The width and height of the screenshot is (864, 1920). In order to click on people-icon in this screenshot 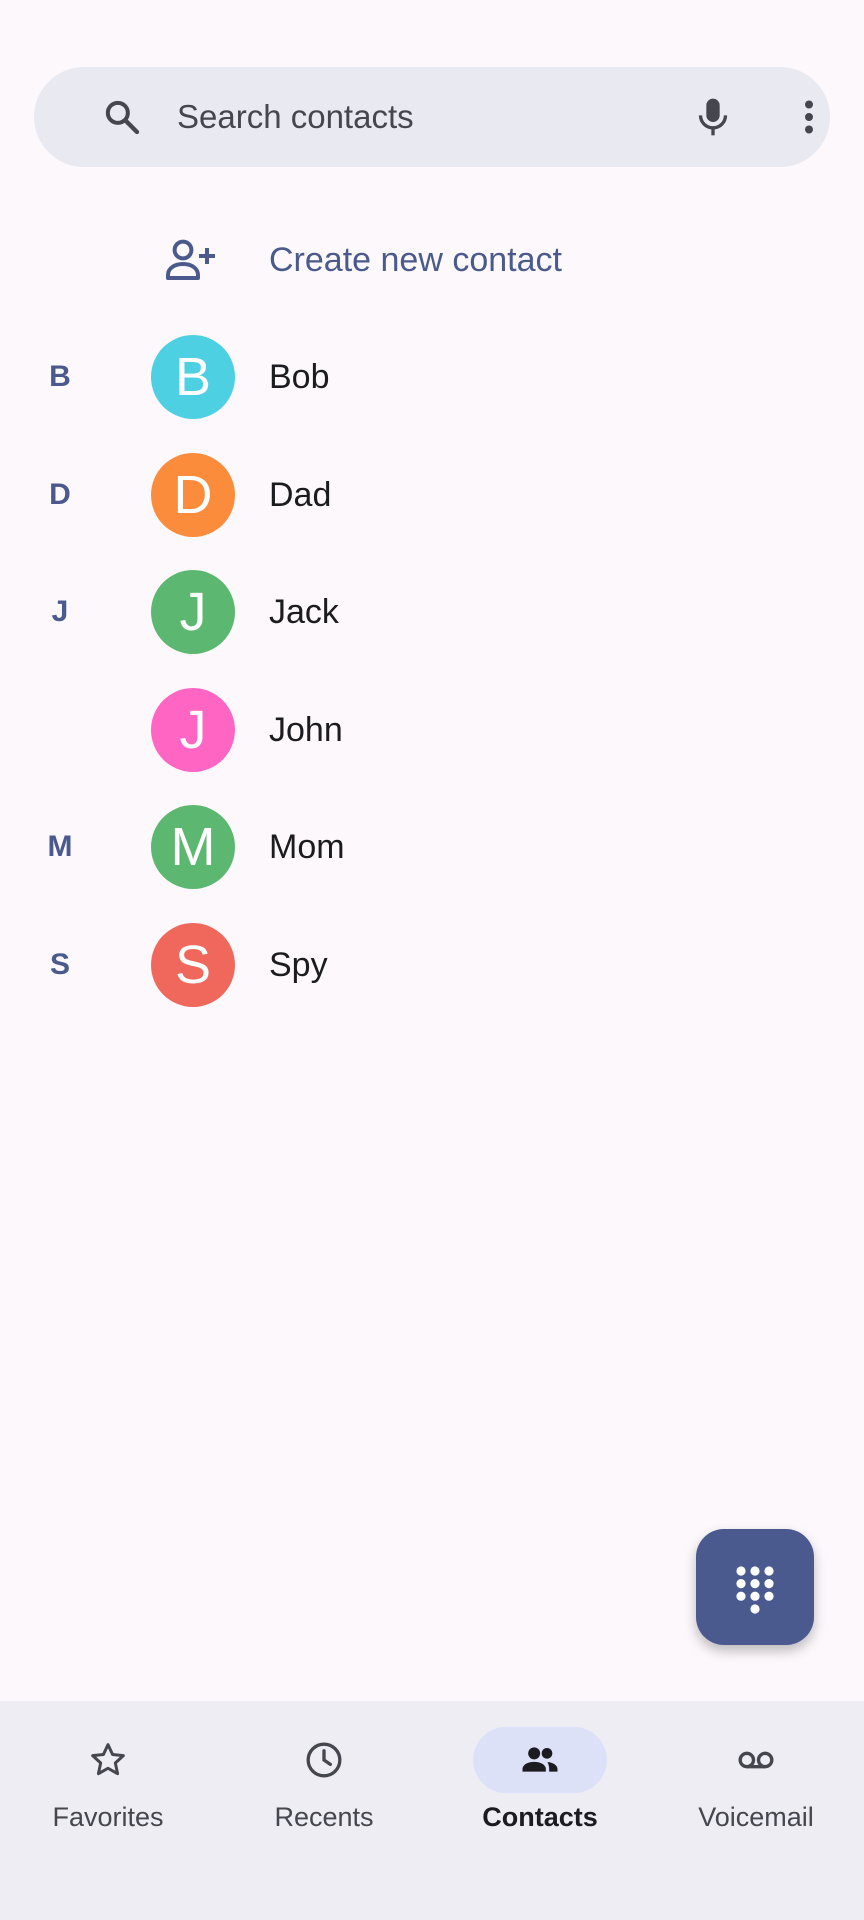, I will do `click(540, 1759)`.